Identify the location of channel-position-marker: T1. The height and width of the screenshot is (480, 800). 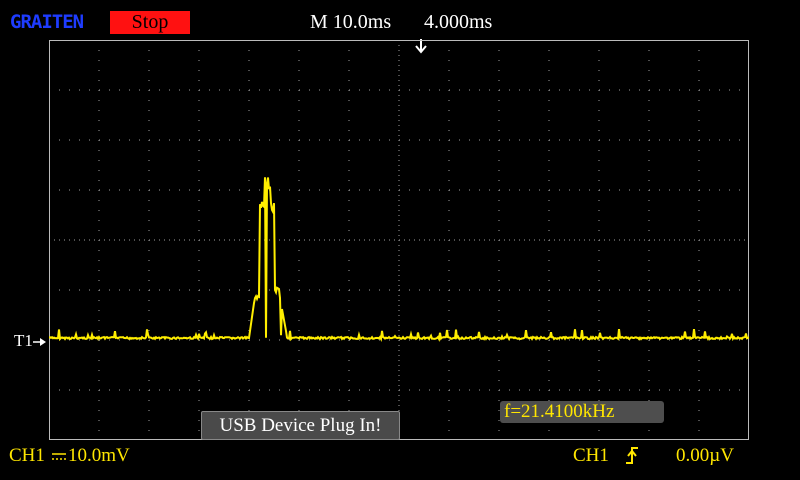
(30, 341).